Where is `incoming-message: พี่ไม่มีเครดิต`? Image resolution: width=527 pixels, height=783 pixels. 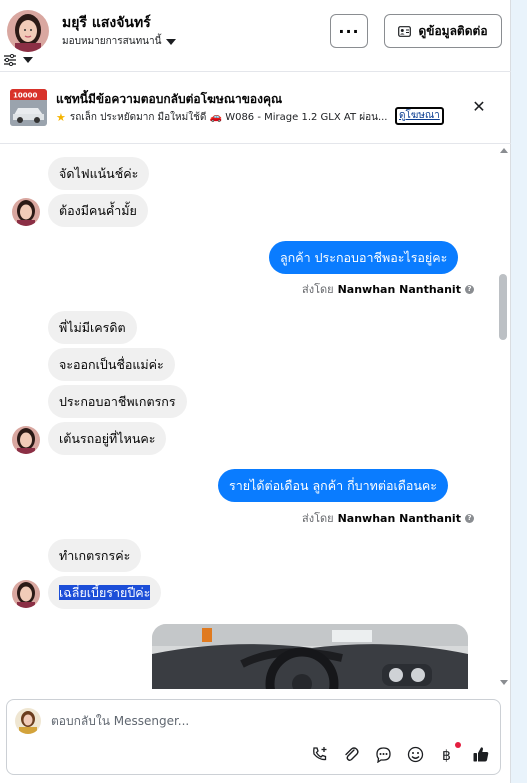 incoming-message: พี่ไม่มีเครดิต is located at coordinates (92, 327).